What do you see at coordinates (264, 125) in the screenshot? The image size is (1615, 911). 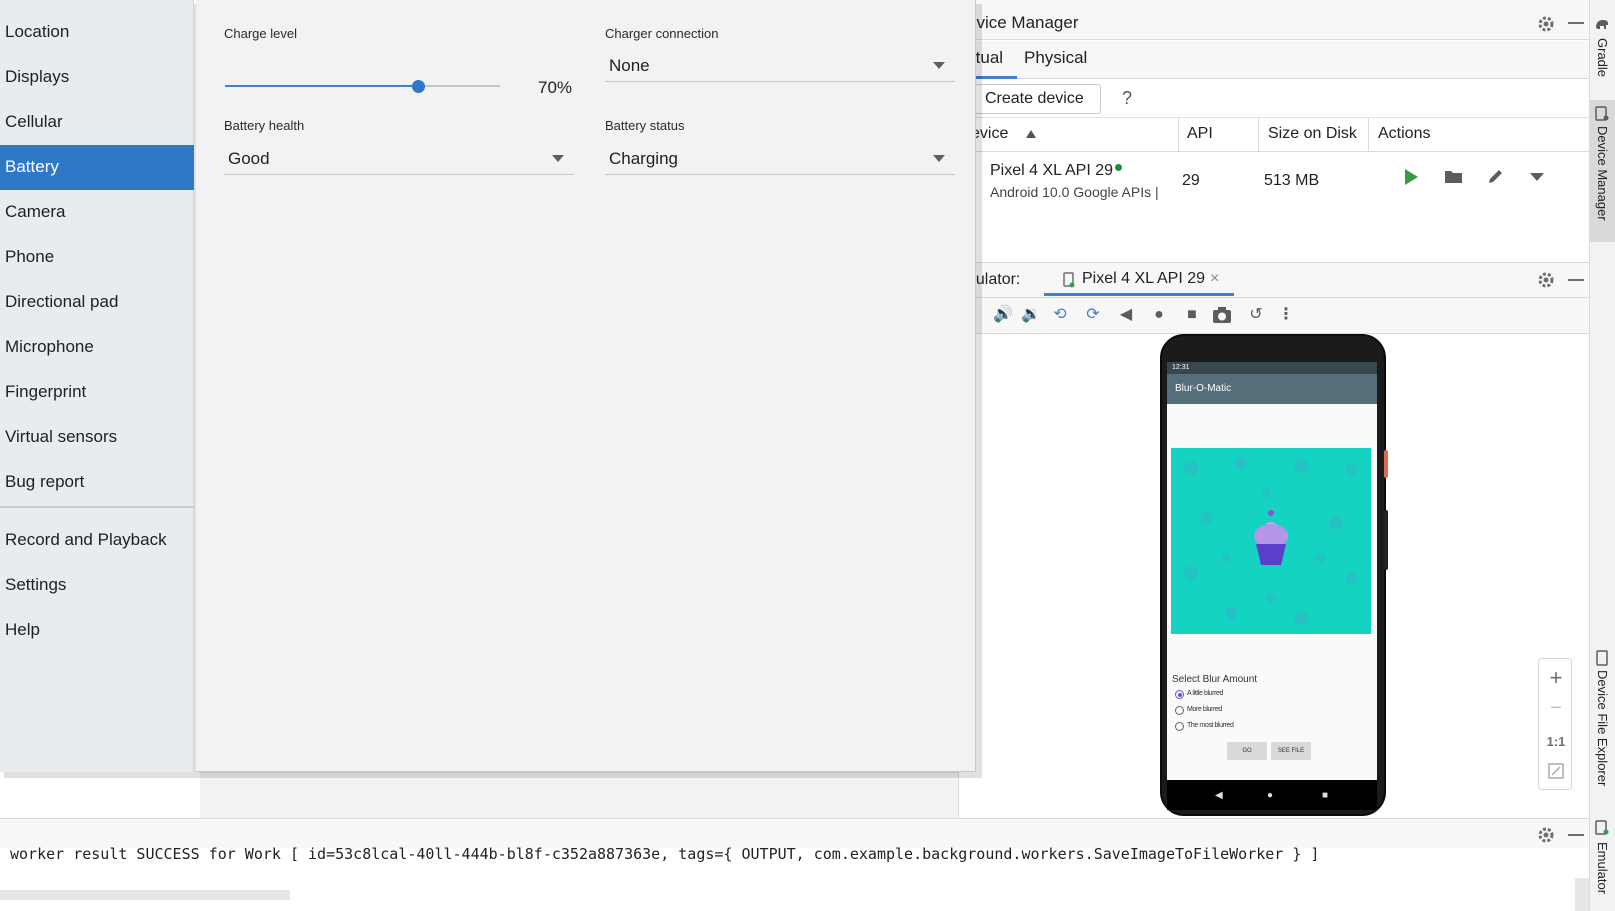 I see `battery-health-label: Battery health` at bounding box center [264, 125].